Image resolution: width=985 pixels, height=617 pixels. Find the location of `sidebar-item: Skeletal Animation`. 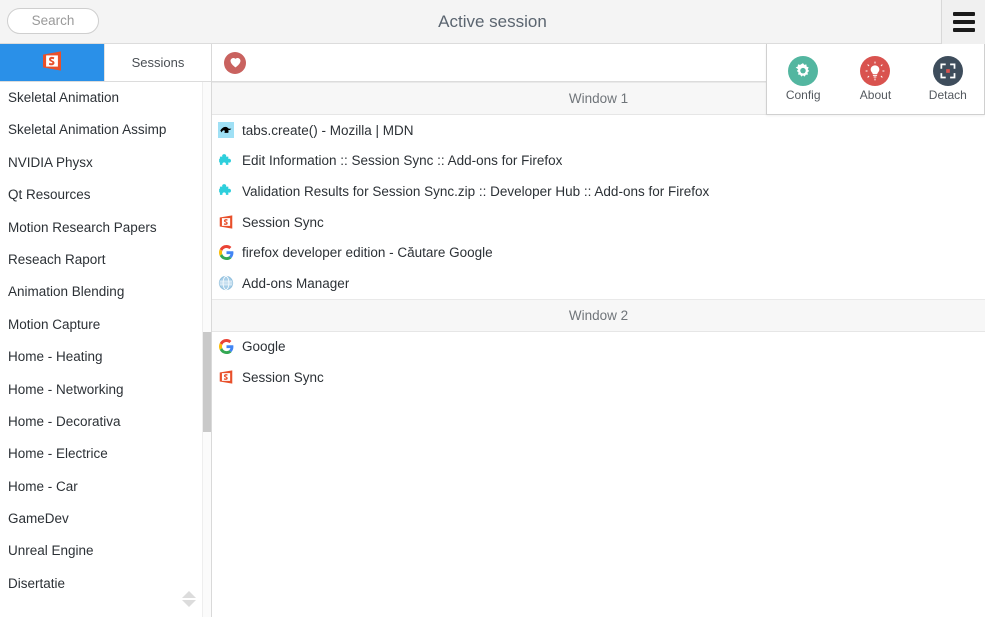

sidebar-item: Skeletal Animation is located at coordinates (105, 98).